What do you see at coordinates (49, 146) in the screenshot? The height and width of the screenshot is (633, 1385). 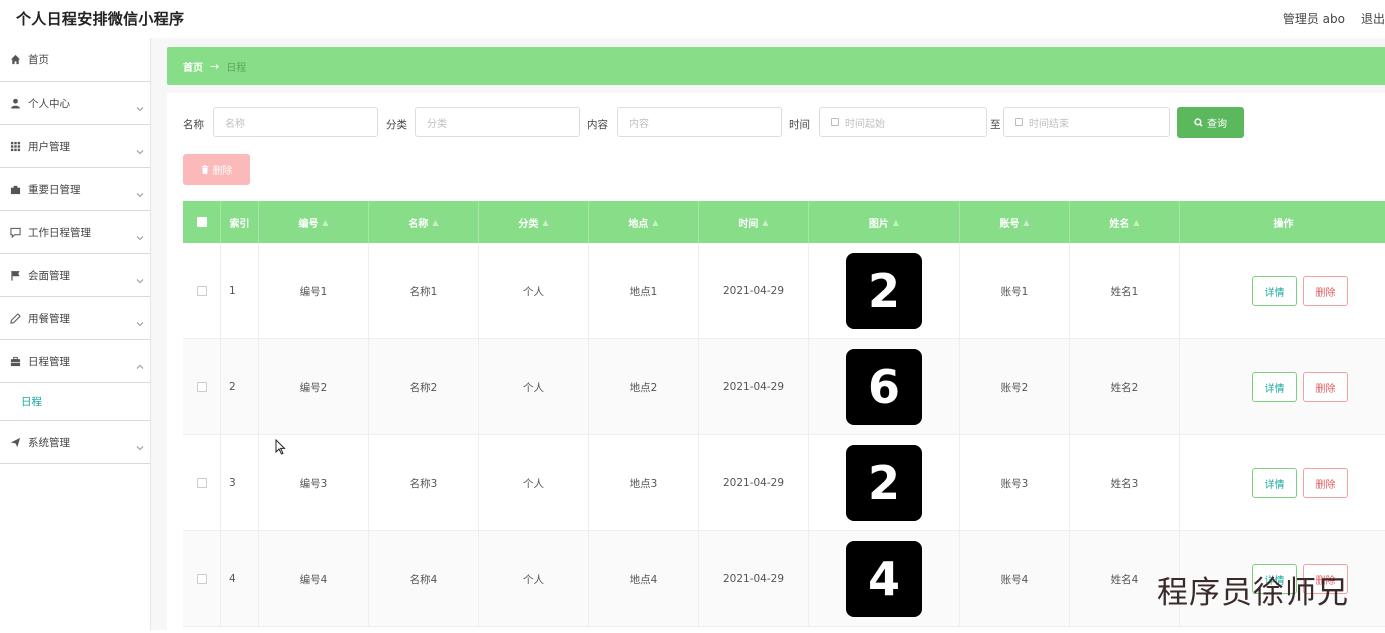 I see `sidebar-item-label: 用户管理` at bounding box center [49, 146].